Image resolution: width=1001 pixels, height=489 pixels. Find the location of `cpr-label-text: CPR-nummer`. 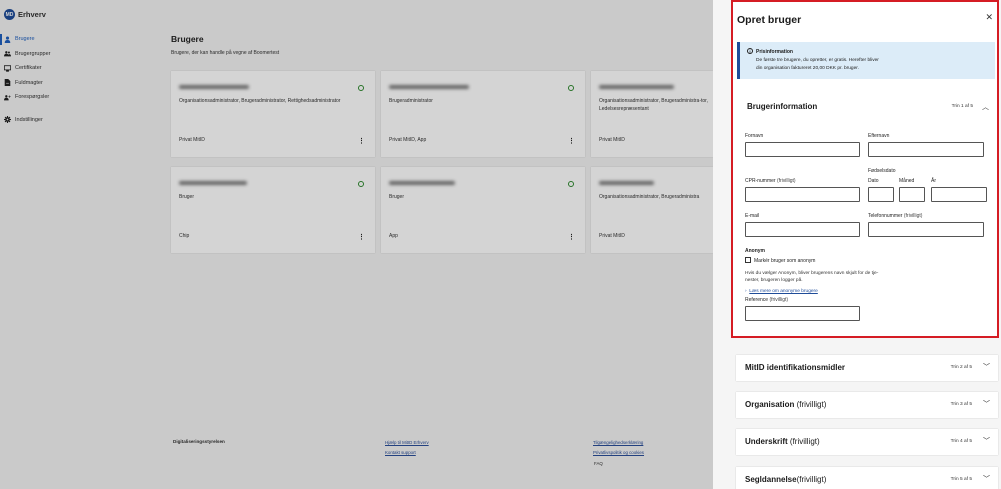

cpr-label-text: CPR-nummer is located at coordinates (760, 181).